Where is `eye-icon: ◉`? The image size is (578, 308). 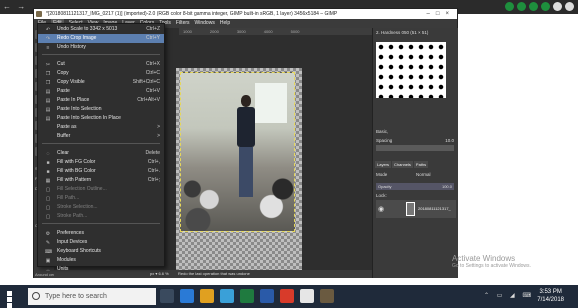 eye-icon: ◉ is located at coordinates (381, 209).